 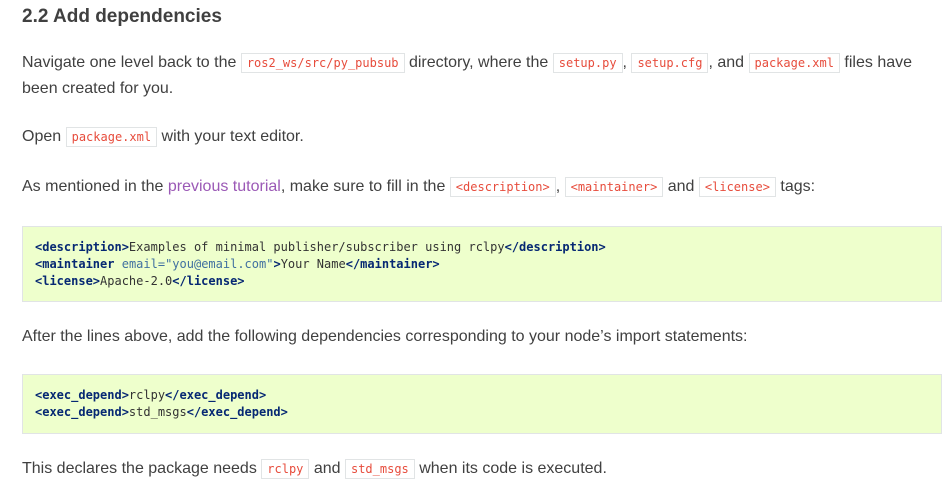 What do you see at coordinates (670, 63) in the screenshot?
I see `inline-code-setup-cfg: setup.cfg` at bounding box center [670, 63].